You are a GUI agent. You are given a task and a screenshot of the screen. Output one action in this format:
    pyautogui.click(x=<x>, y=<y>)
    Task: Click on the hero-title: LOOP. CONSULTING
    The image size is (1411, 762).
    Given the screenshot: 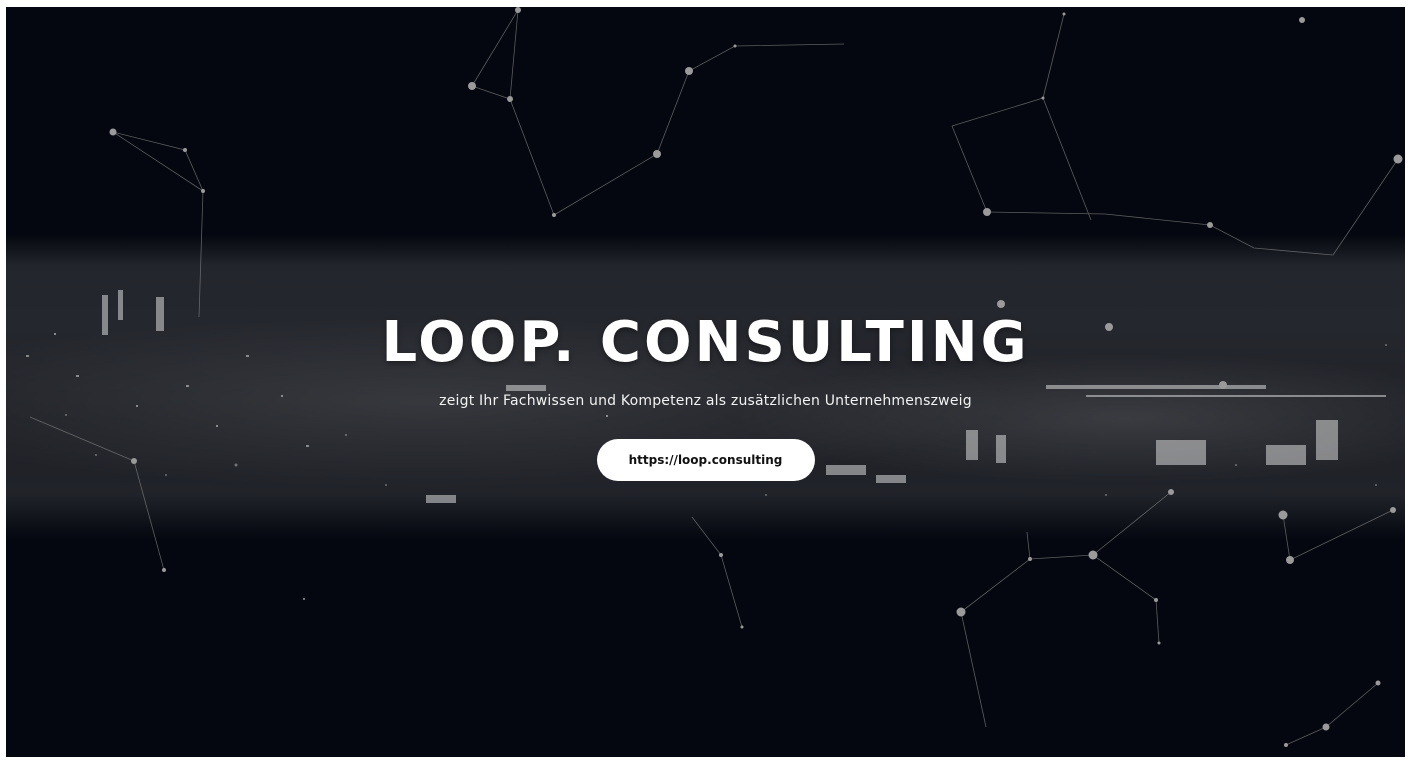 What is the action you would take?
    pyautogui.click(x=705, y=342)
    